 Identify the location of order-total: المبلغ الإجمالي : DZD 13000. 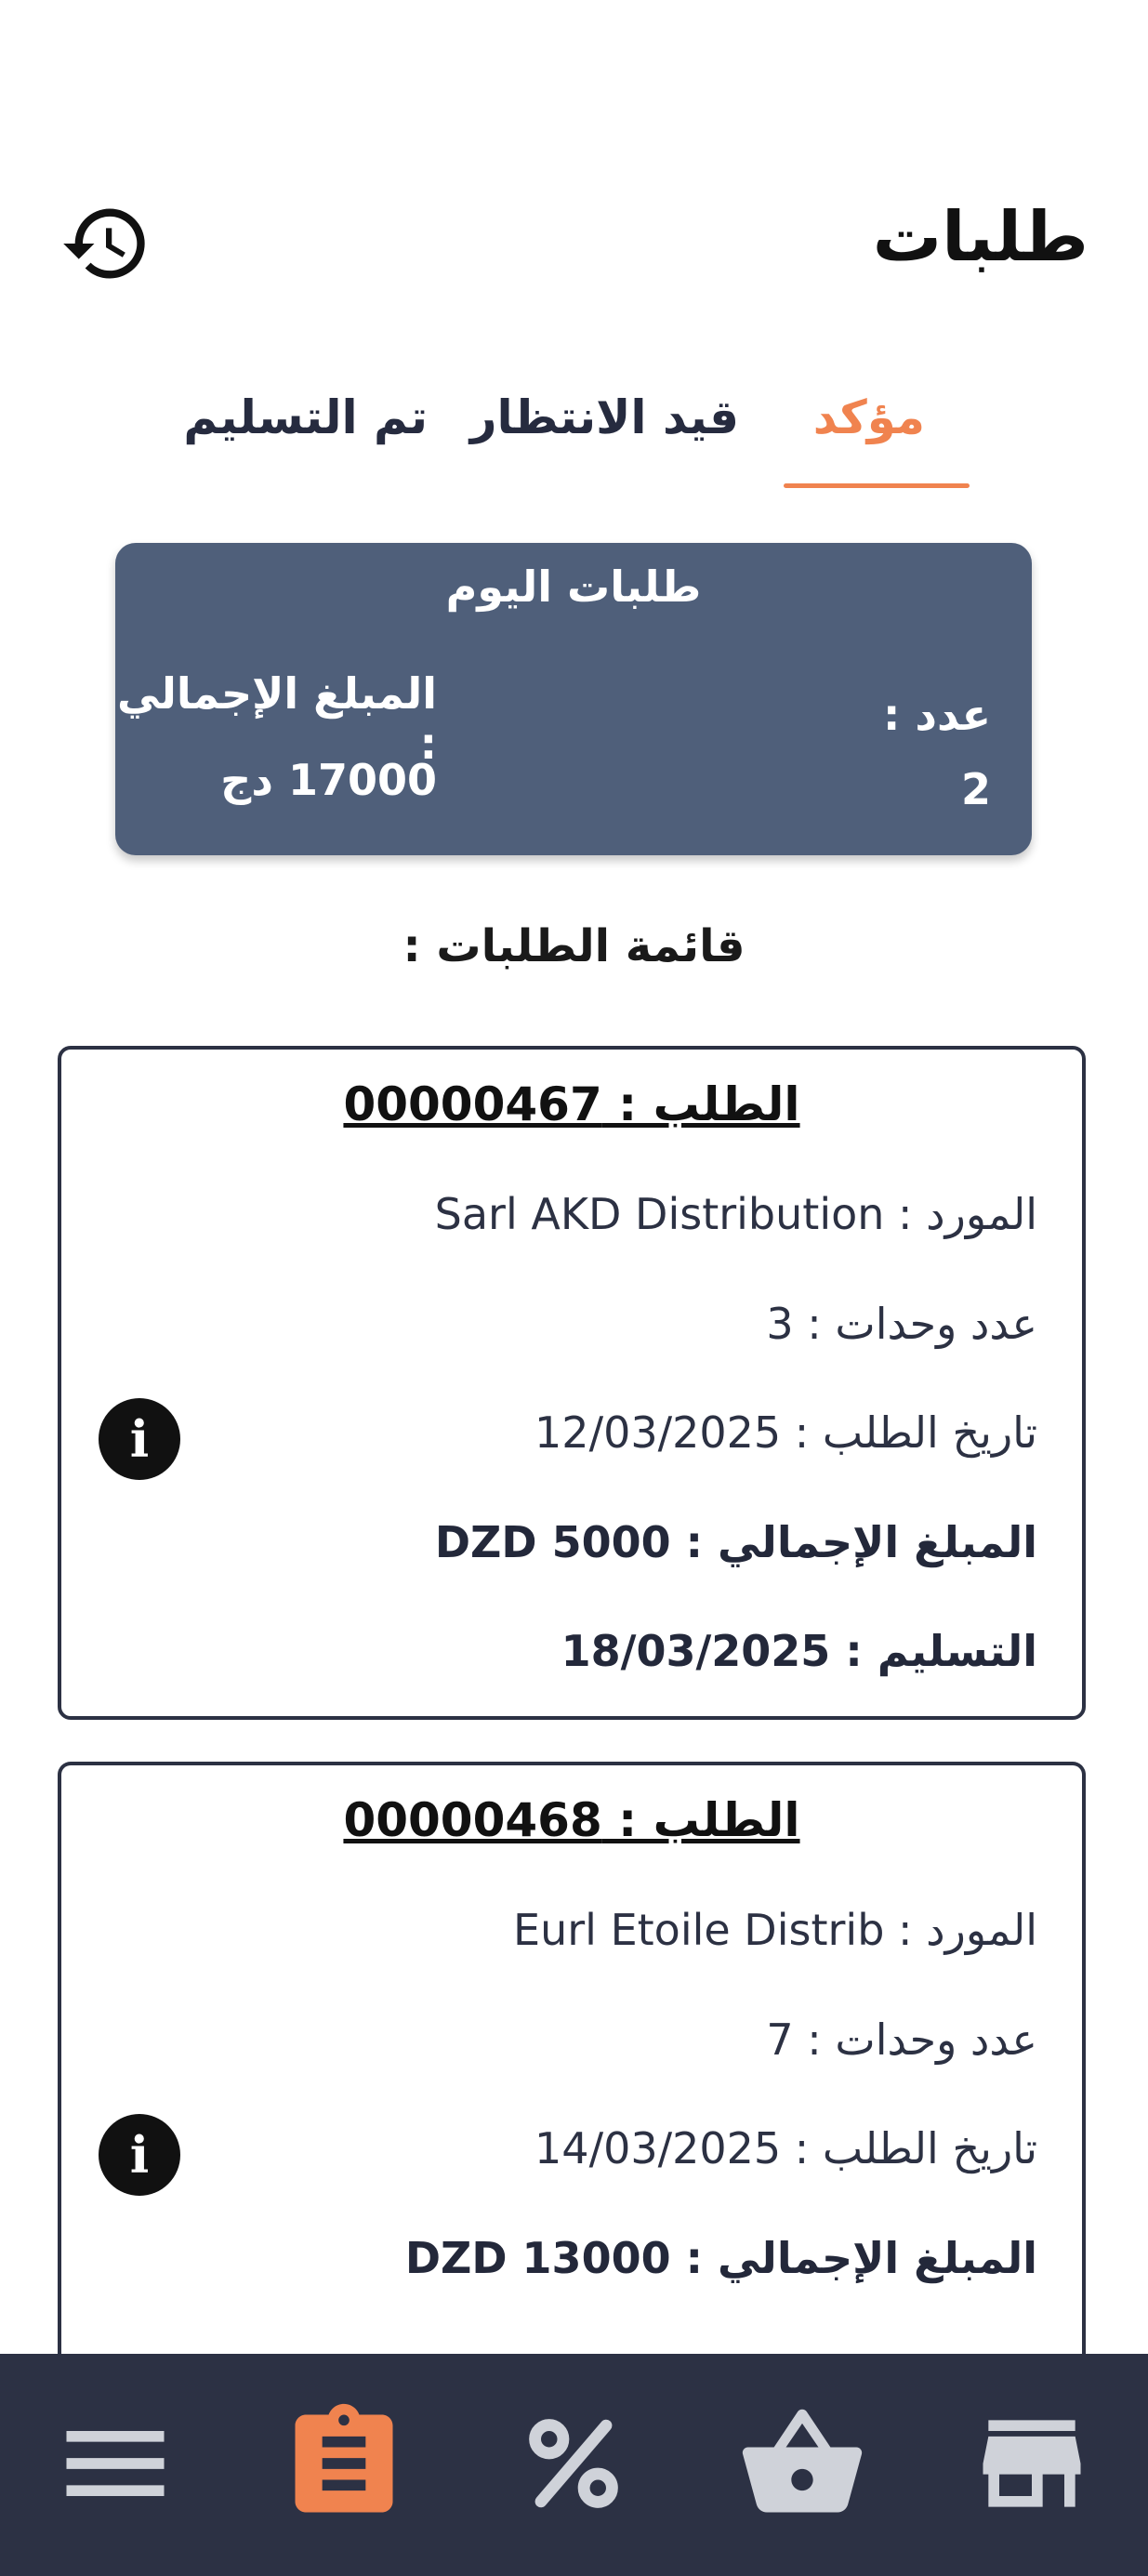
(721, 2258).